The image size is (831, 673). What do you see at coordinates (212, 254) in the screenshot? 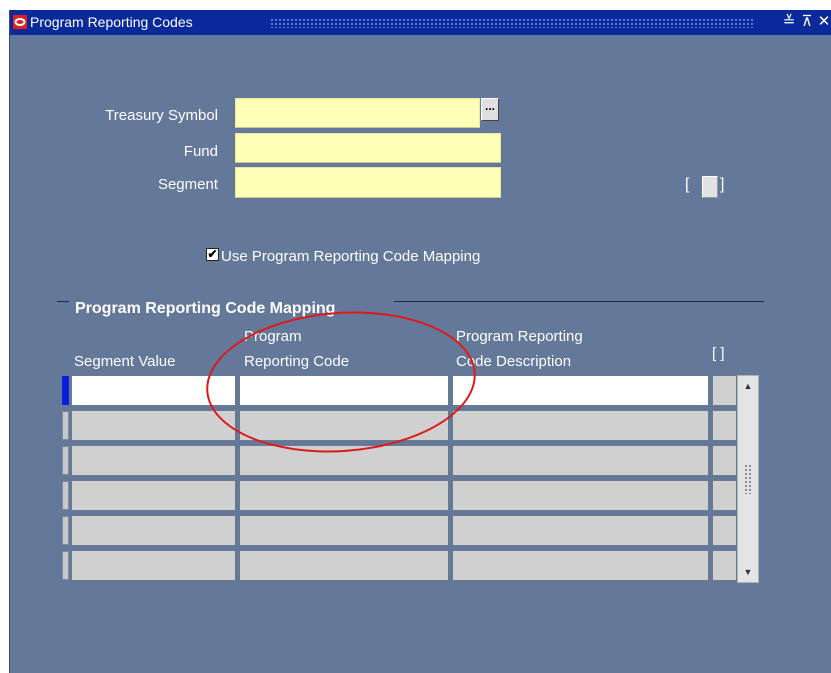
I see `use-mapping-checkbox: ✔` at bounding box center [212, 254].